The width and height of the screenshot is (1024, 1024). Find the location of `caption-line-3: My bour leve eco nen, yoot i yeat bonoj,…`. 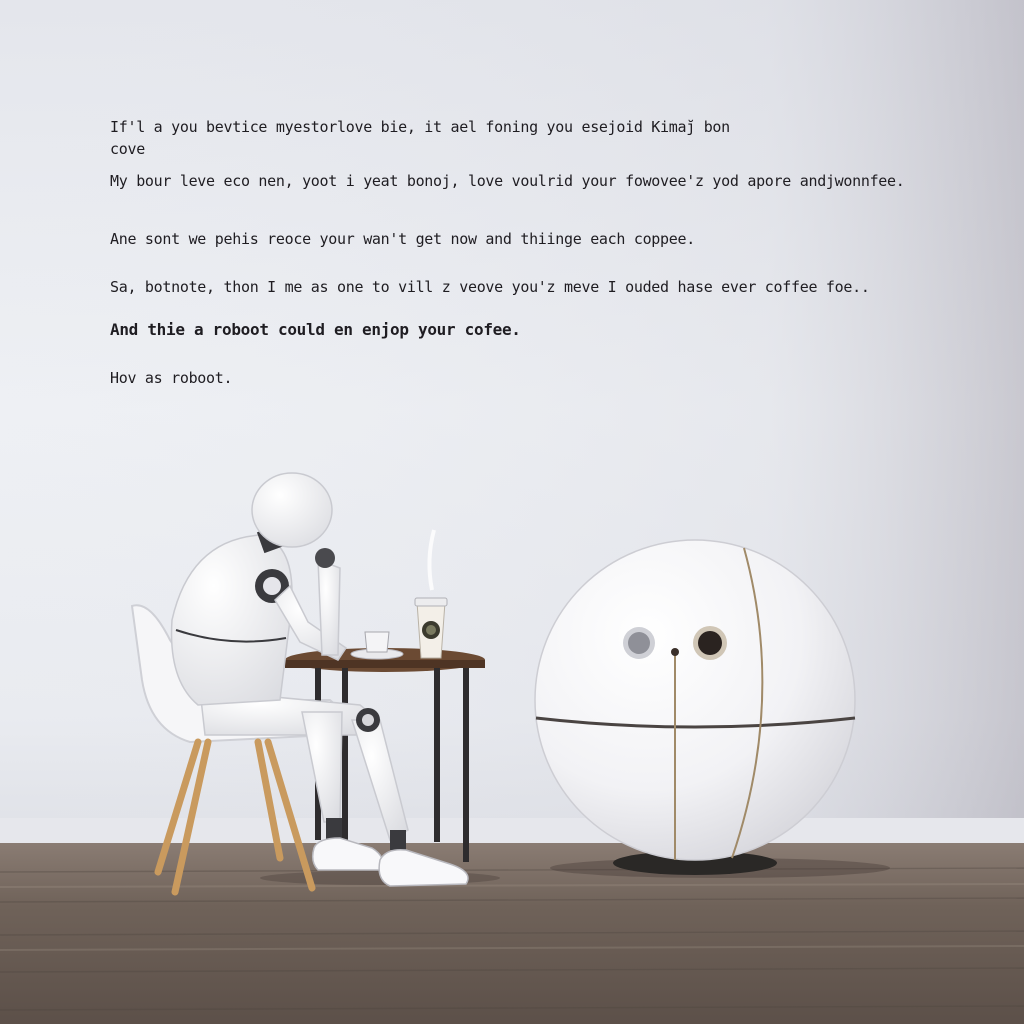

caption-line-3: My bour leve eco nen, yoot i yeat bonoj,… is located at coordinates (507, 181).